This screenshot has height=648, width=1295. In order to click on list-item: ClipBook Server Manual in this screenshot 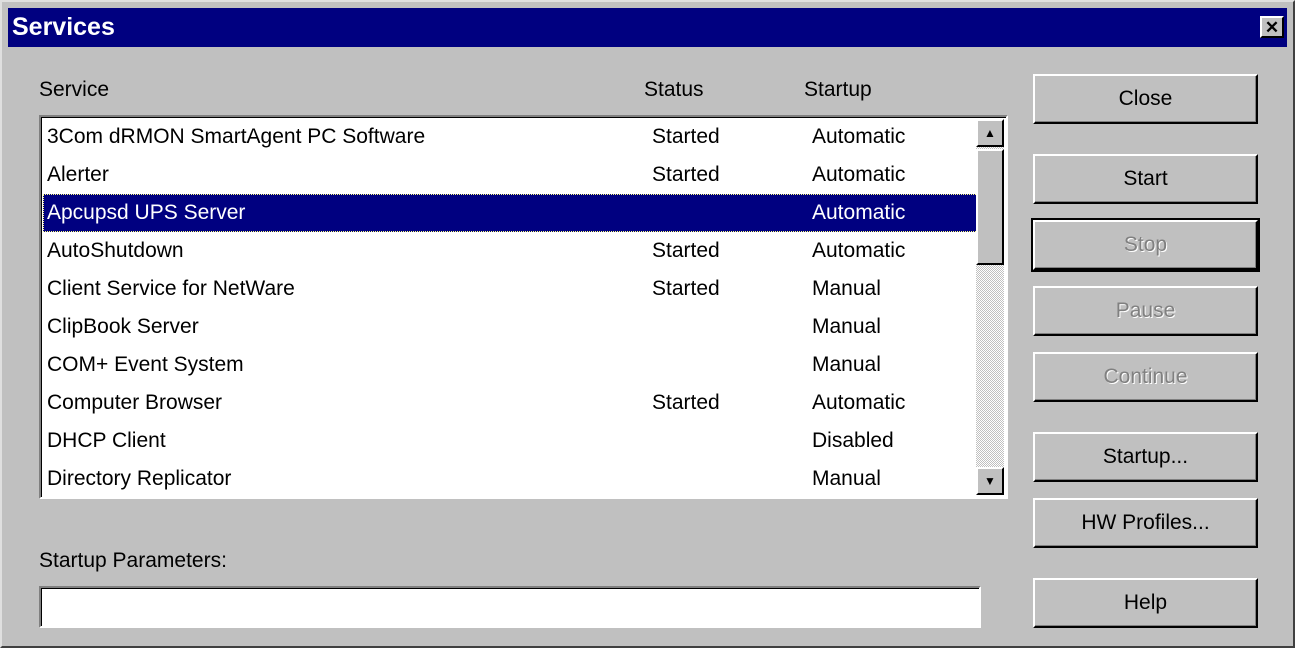, I will do `click(511, 327)`.